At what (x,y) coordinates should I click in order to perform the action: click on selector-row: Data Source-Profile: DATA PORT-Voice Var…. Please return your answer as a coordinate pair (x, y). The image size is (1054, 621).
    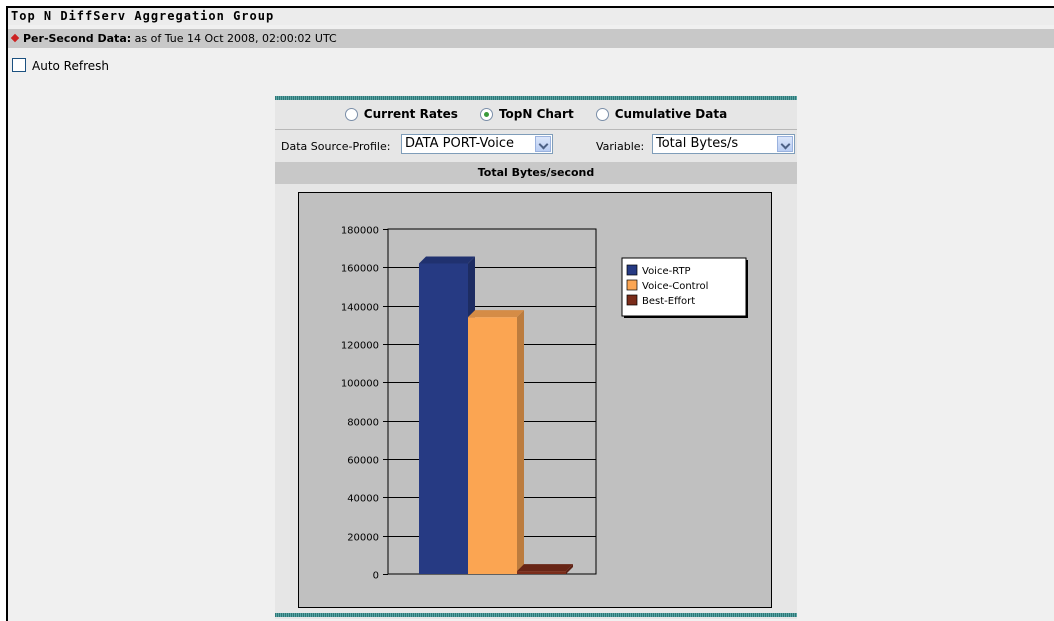
    Looking at the image, I should click on (536, 145).